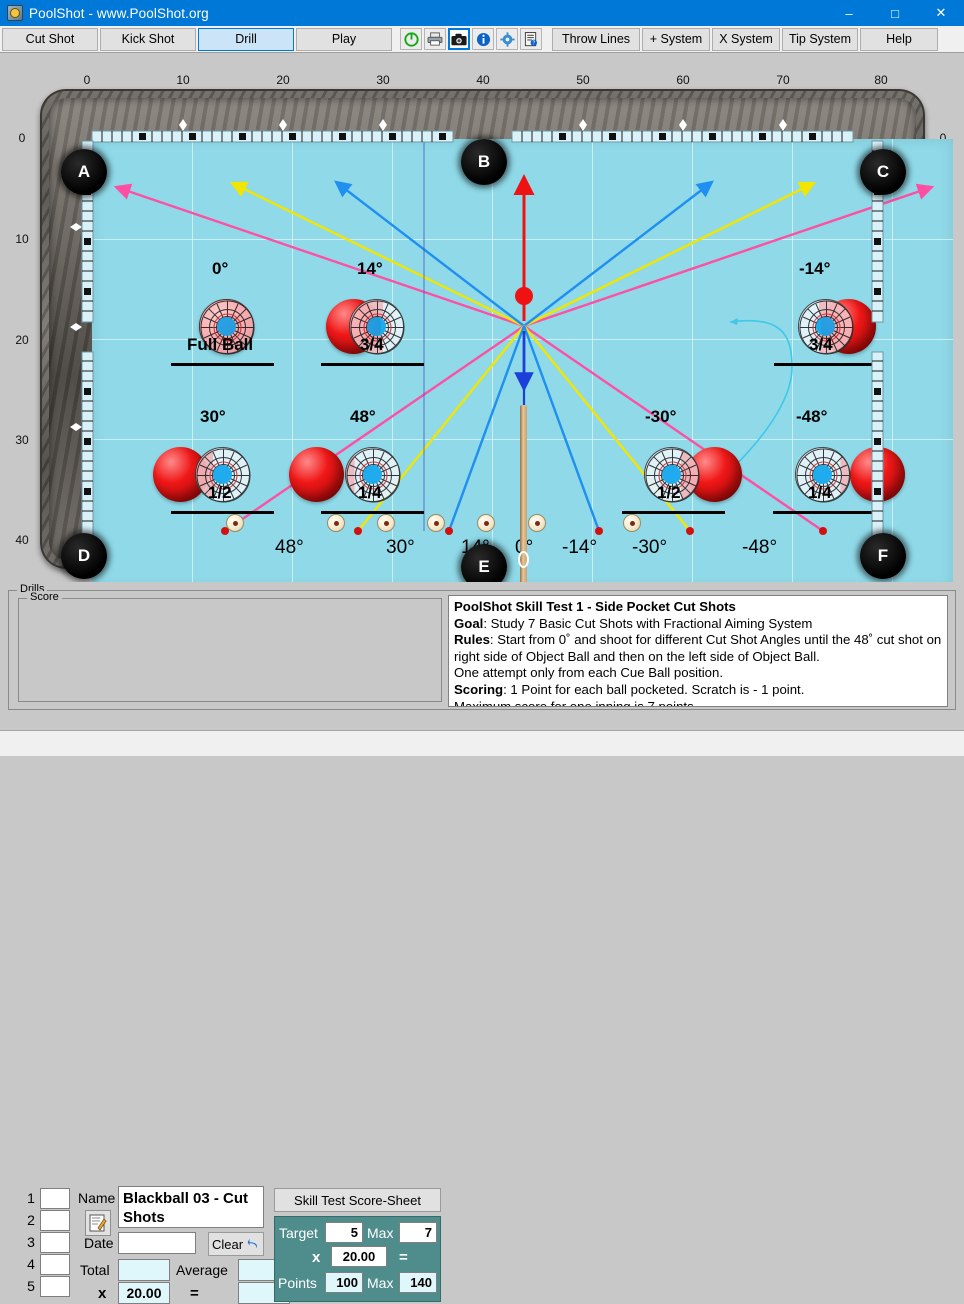 This screenshot has width=964, height=1304. Describe the element at coordinates (596, 39) in the screenshot. I see `throw-lines-button: Throw Lines` at that location.